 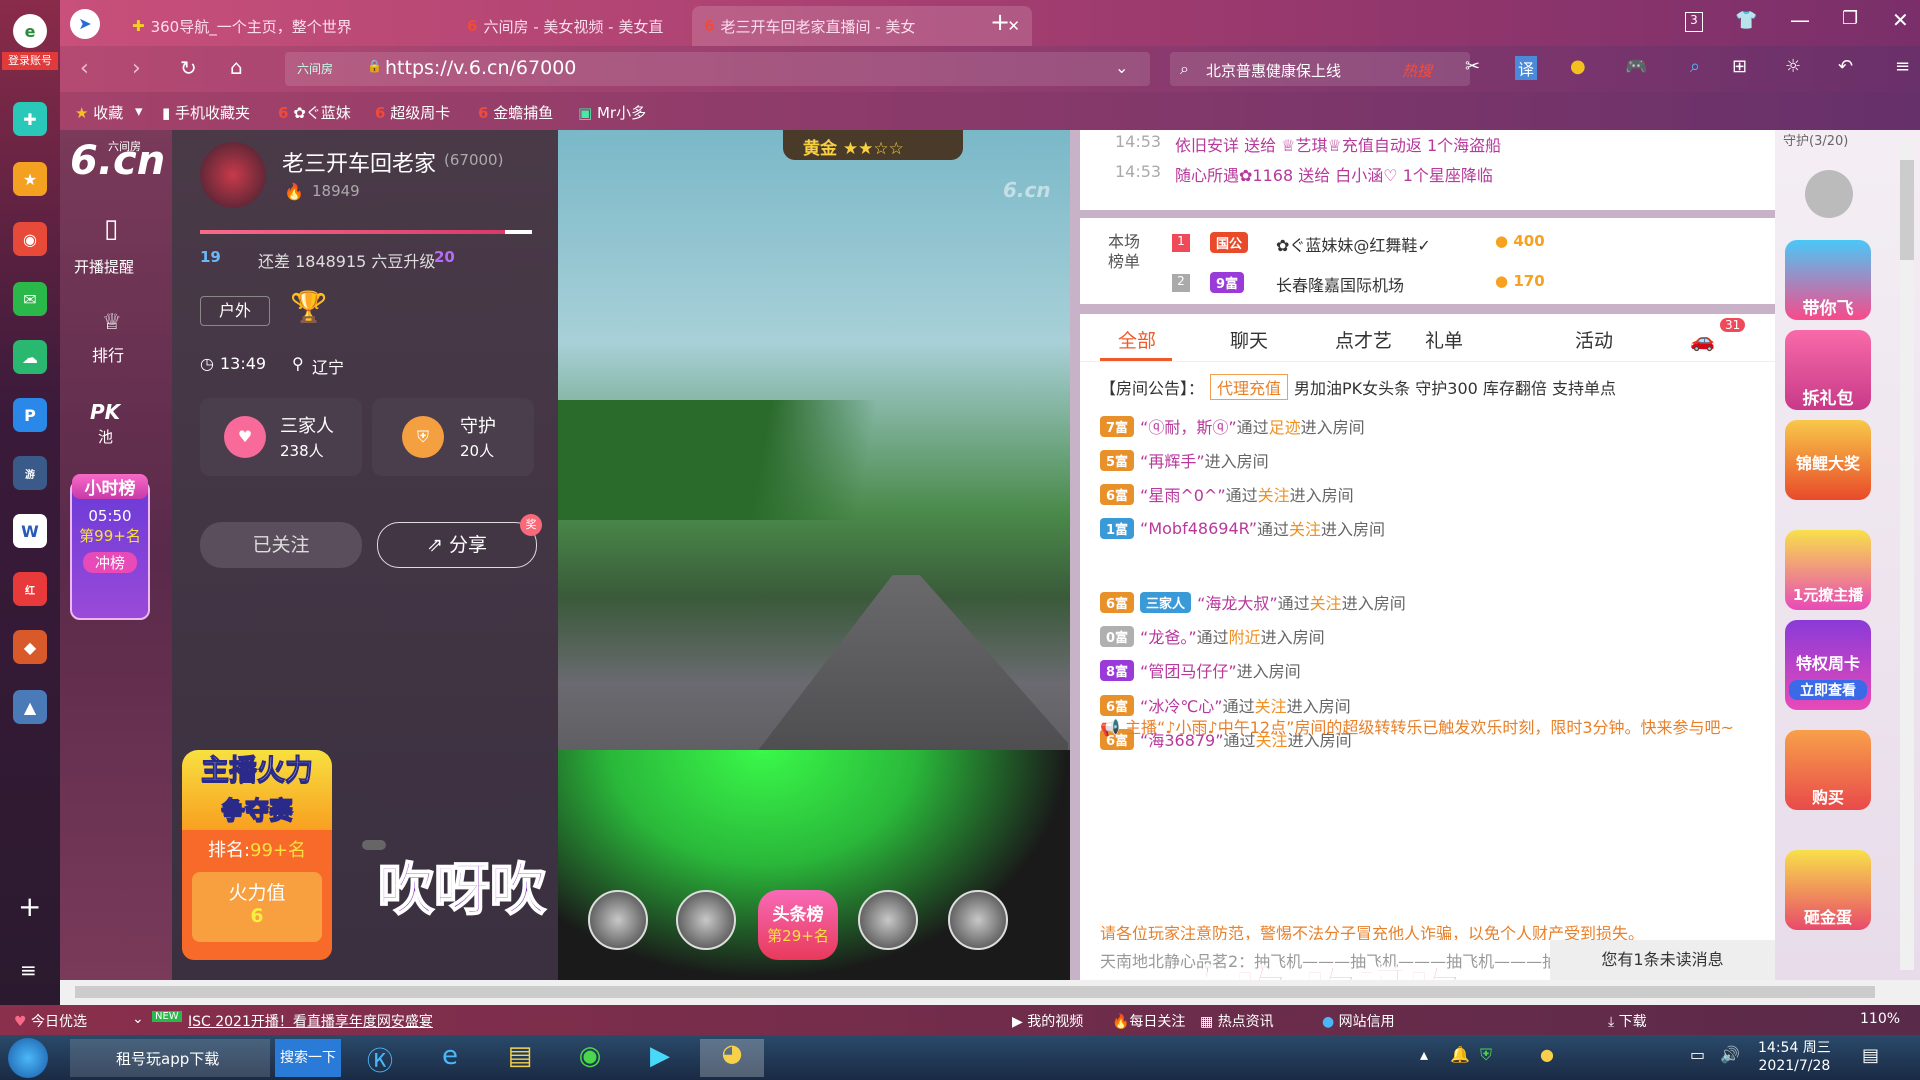 I want to click on tray-expand-icon: ▴, so click(x=1424, y=1054).